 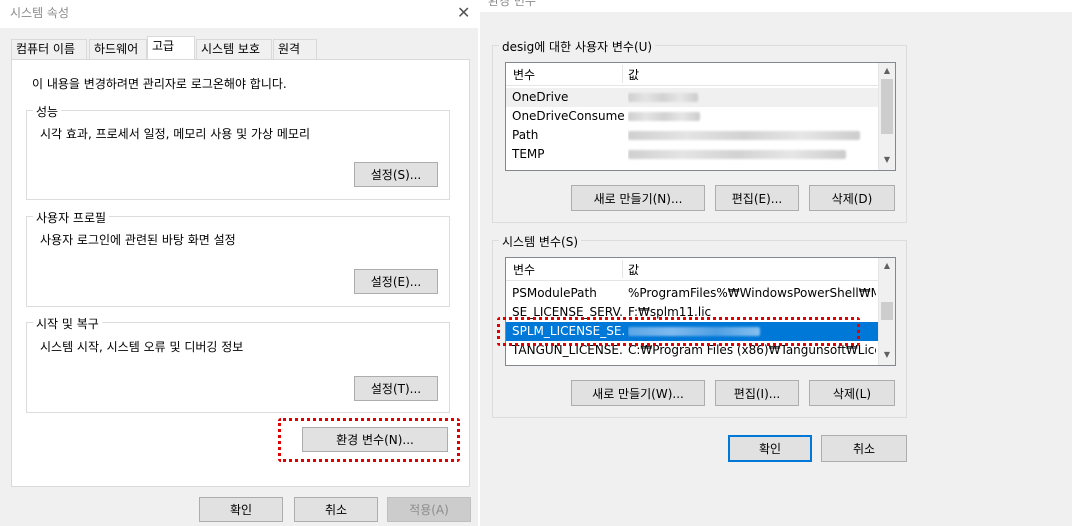 What do you see at coordinates (46, 49) in the screenshot?
I see `tab-label: 컴퓨터 이름` at bounding box center [46, 49].